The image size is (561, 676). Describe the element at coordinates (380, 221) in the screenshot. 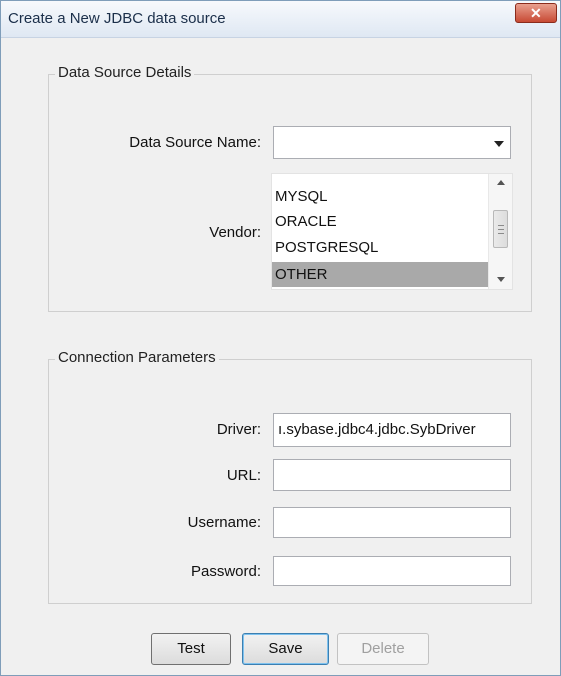

I see `vendor-option-oracle: ORACLE` at that location.